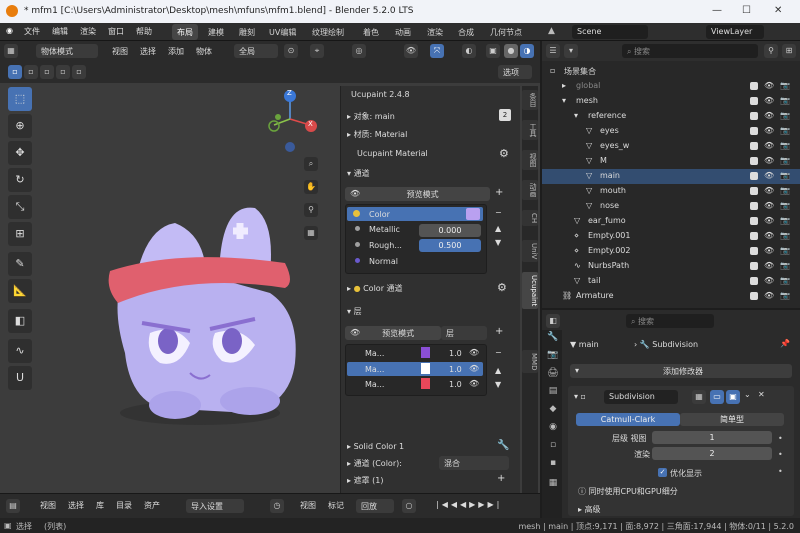 Image resolution: width=800 pixels, height=533 pixels. Describe the element at coordinates (20, 291) in the screenshot. I see `measure-tool-icon: 📐` at that location.